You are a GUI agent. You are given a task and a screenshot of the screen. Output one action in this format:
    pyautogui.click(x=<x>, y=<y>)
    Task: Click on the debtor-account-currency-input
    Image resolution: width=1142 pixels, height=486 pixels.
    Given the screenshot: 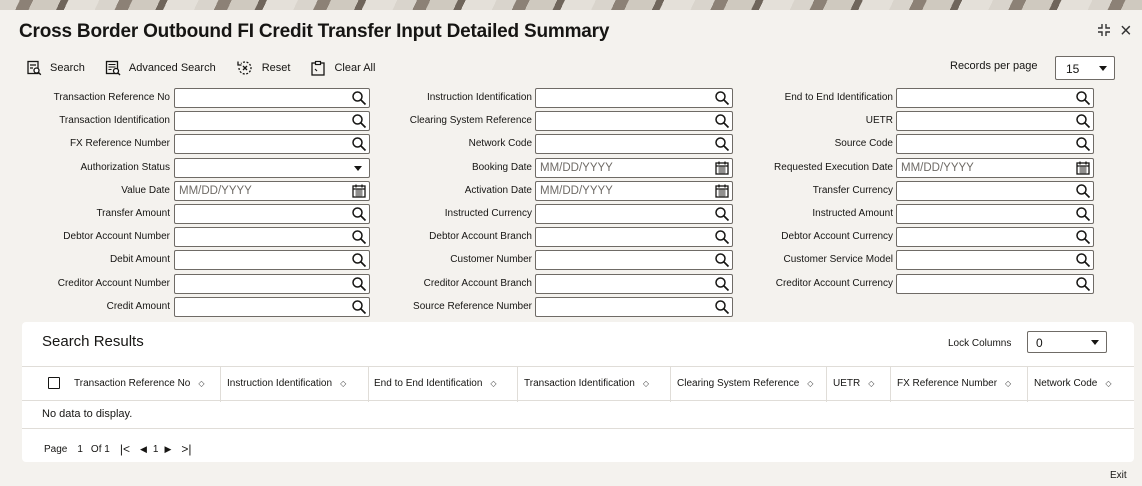 What is the action you would take?
    pyautogui.click(x=995, y=237)
    